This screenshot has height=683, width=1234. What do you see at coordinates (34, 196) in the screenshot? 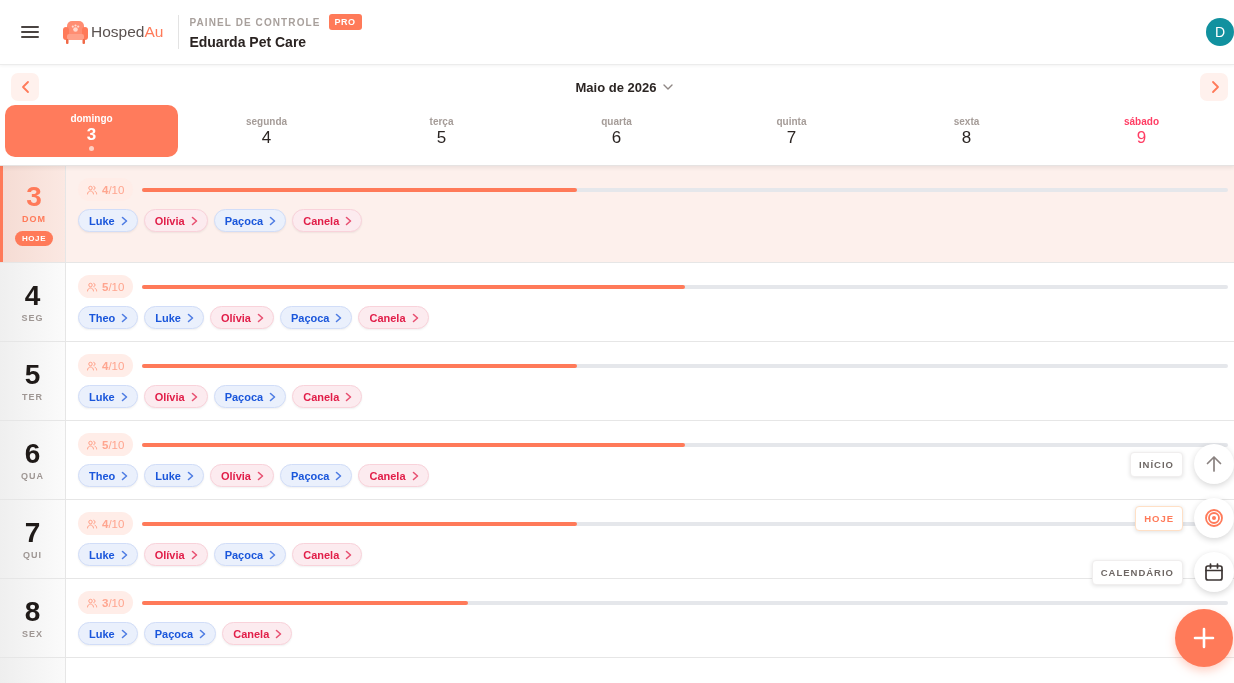
I see `day-number: 3` at bounding box center [34, 196].